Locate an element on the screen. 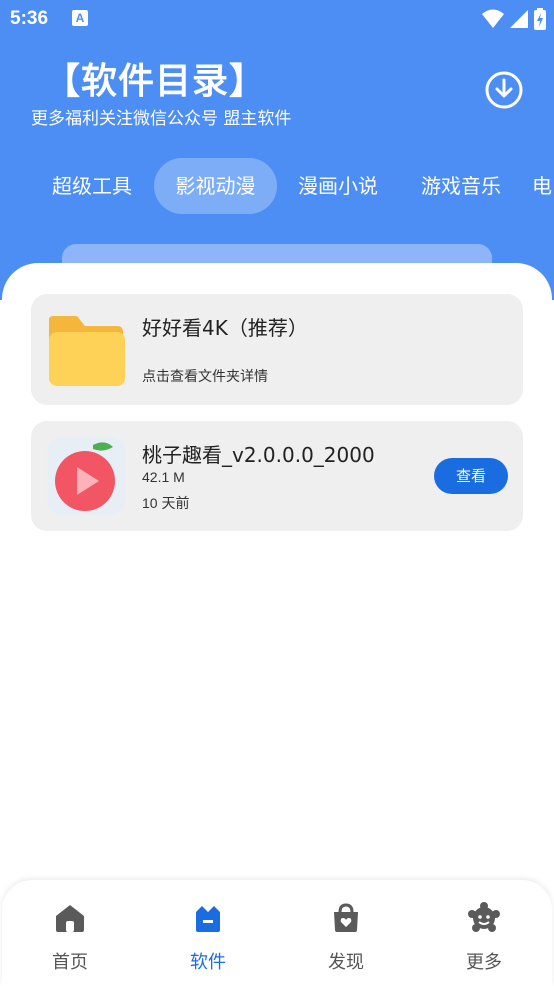 Image resolution: width=554 pixels, height=986 pixels. list-item-folder: 好好看4K（推荐） 点击查看文件夹详情 is located at coordinates (277, 349).